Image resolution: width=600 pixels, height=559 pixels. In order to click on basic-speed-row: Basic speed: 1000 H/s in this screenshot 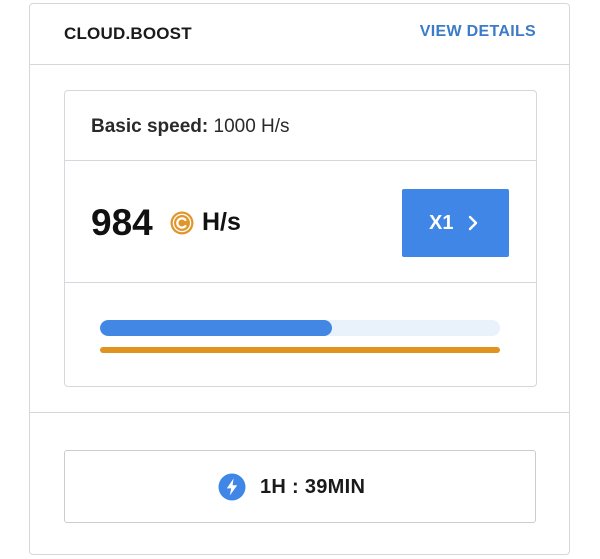, I will do `click(300, 126)`.